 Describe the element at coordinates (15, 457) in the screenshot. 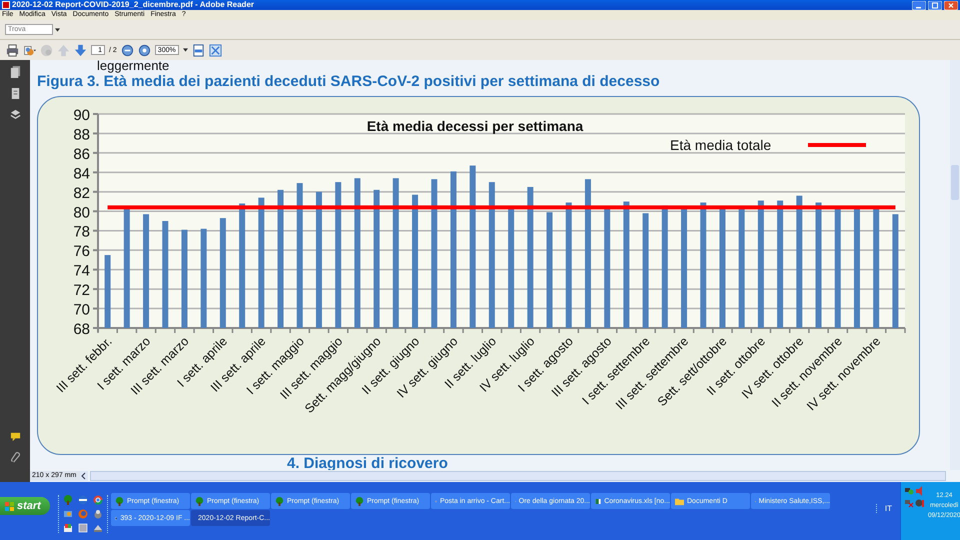

I see `paperclip-icon` at that location.